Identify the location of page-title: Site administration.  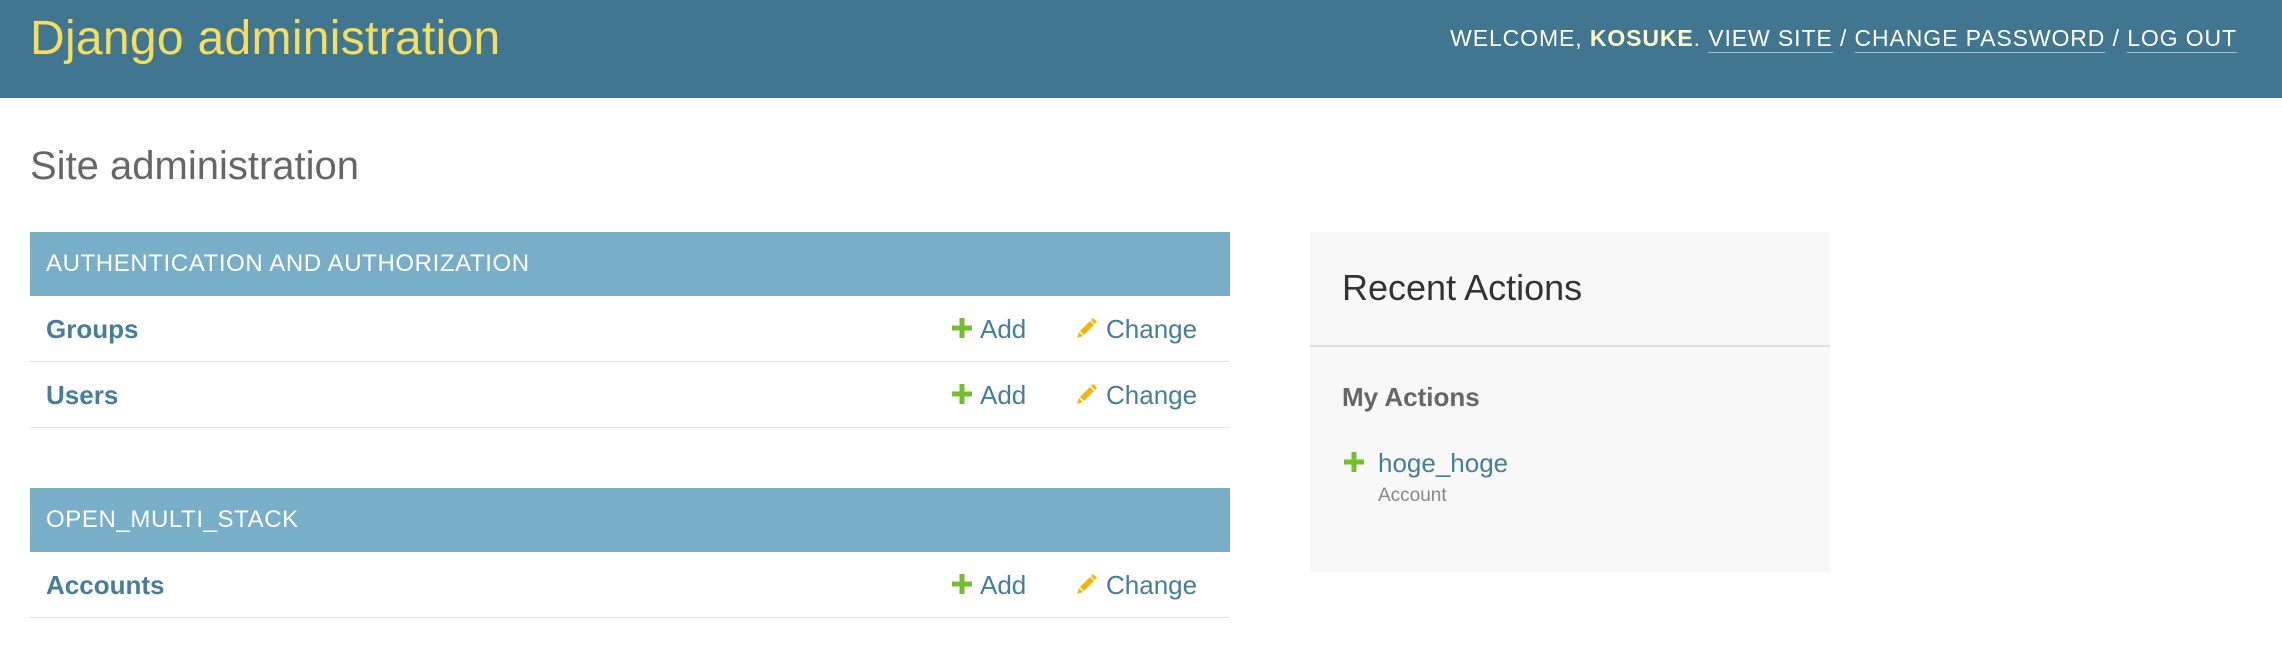
(195, 166).